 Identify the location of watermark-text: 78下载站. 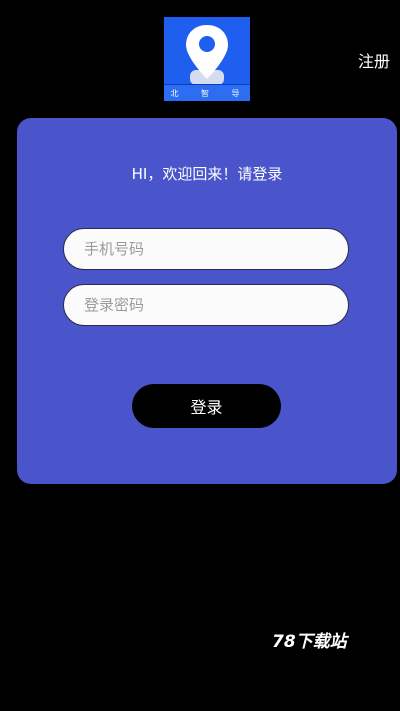
(309, 642).